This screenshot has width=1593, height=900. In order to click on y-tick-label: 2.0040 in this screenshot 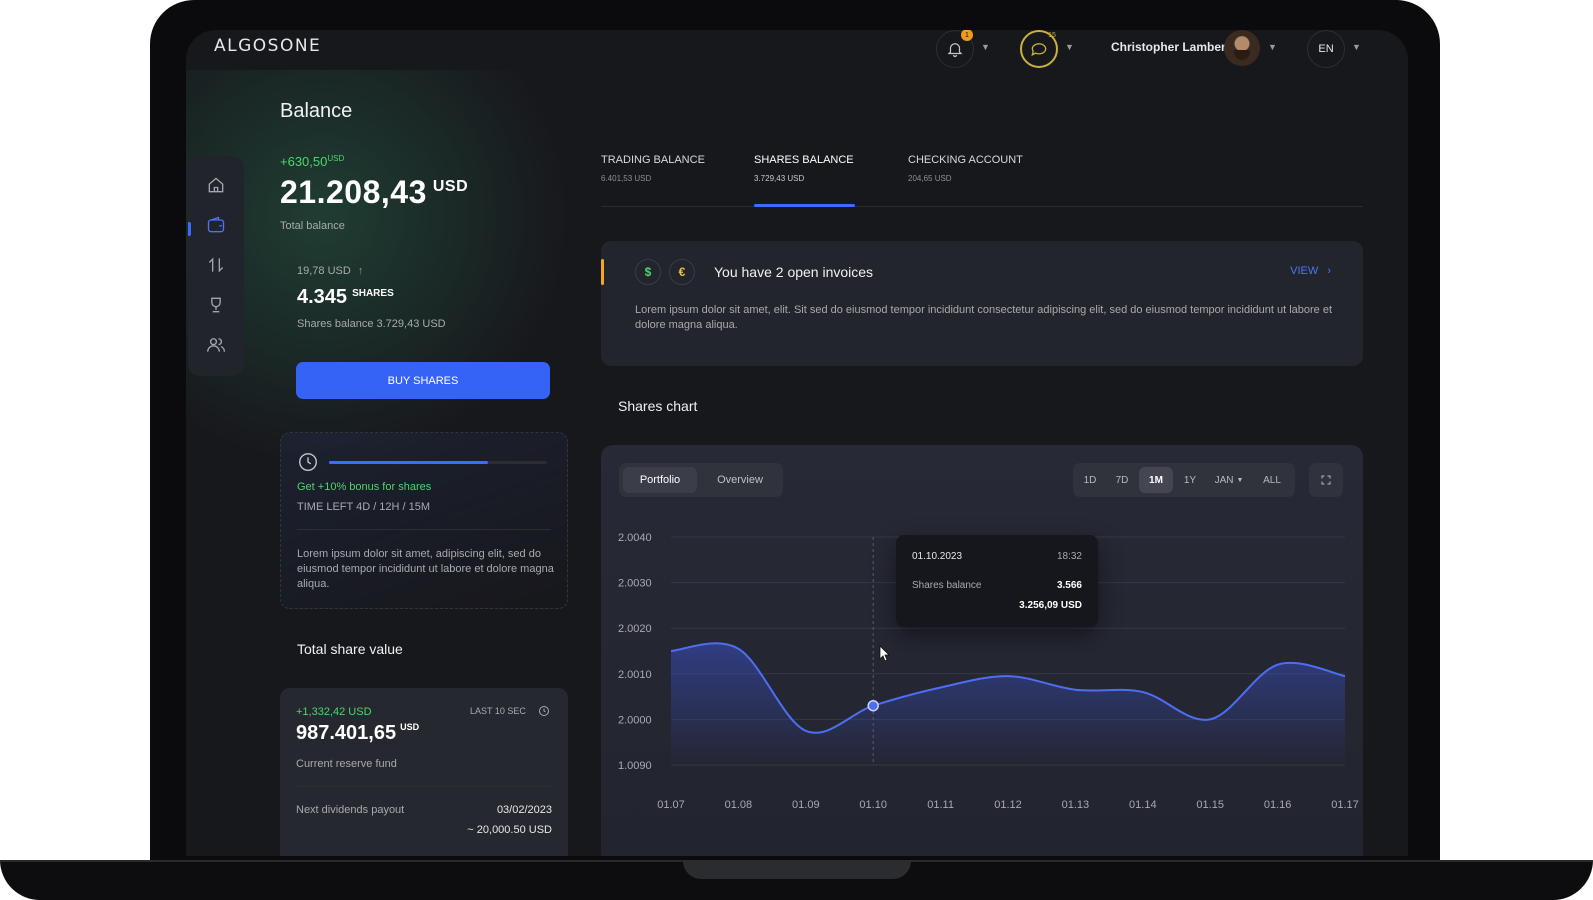, I will do `click(635, 538)`.